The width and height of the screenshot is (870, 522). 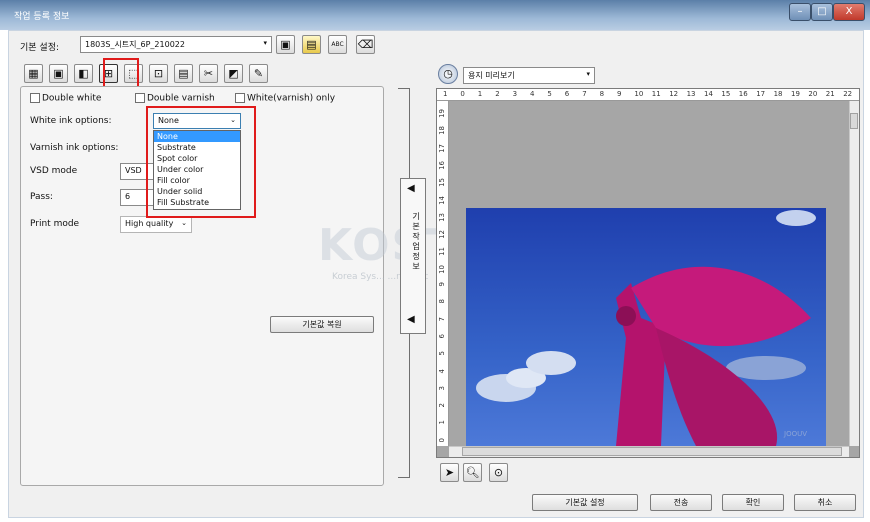 What do you see at coordinates (183, 73) in the screenshot?
I see `tab-color: ▤` at bounding box center [183, 73].